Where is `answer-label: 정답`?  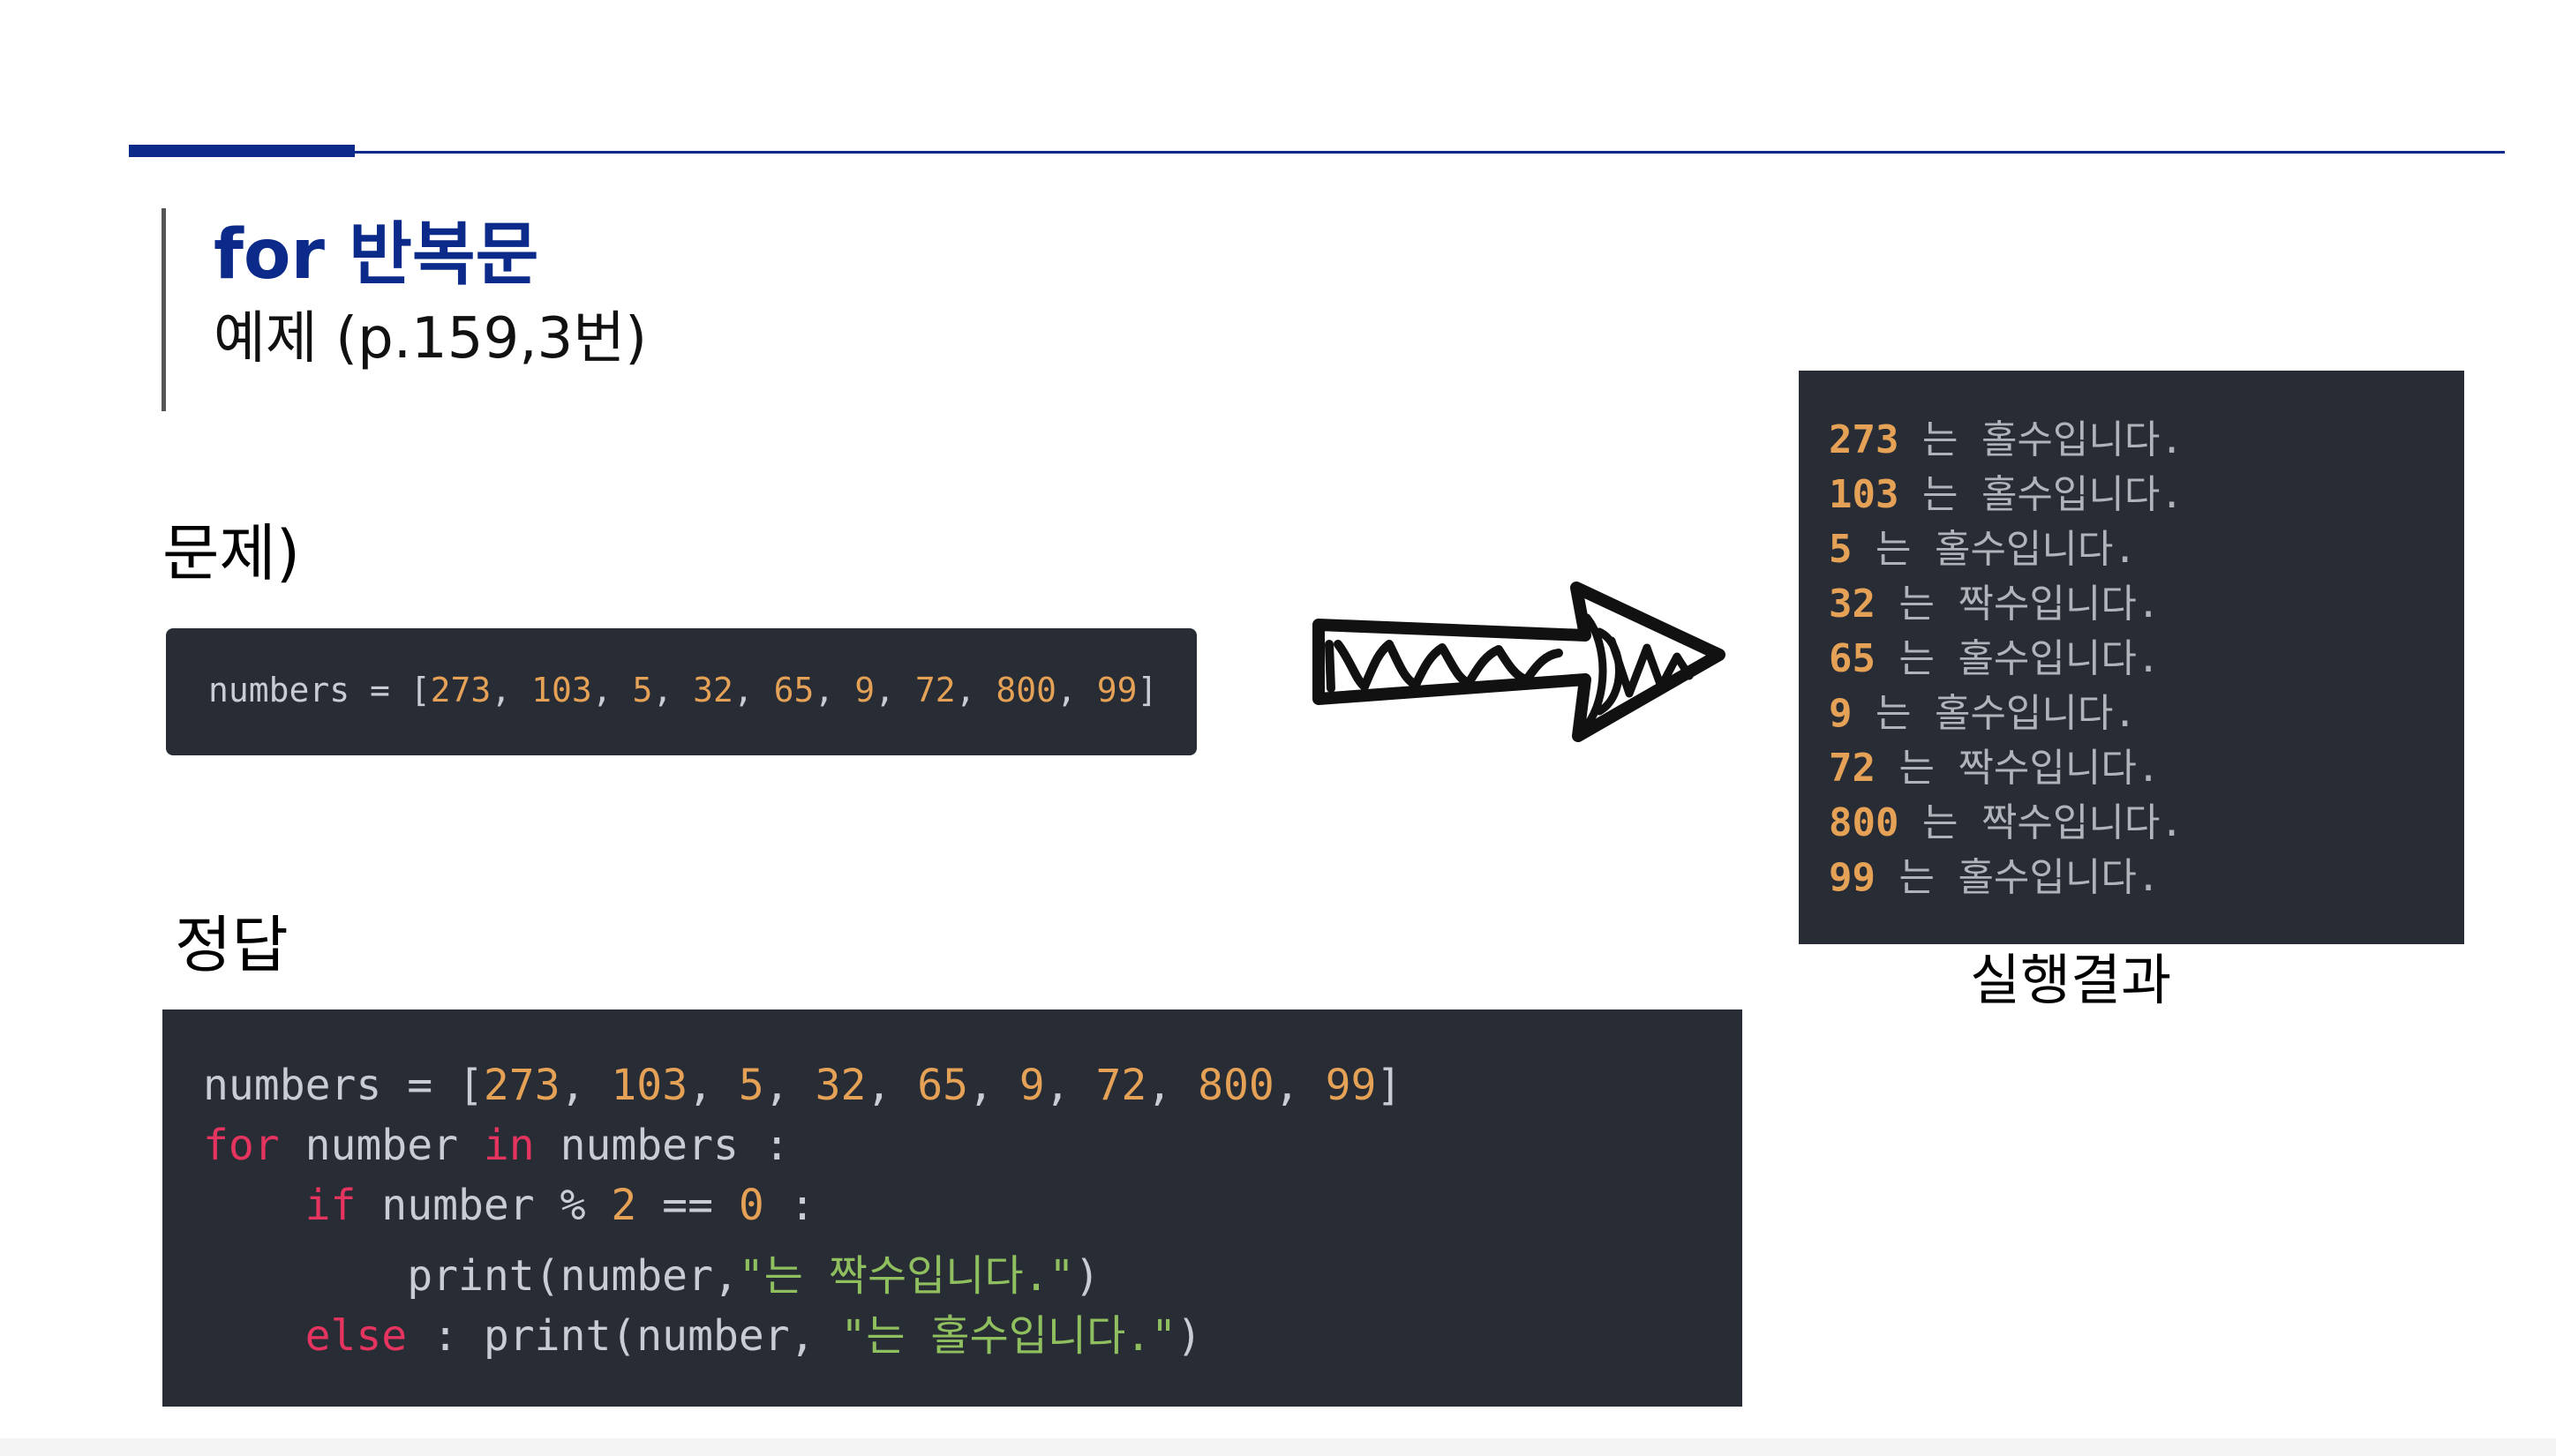
answer-label: 정답 is located at coordinates (232, 945).